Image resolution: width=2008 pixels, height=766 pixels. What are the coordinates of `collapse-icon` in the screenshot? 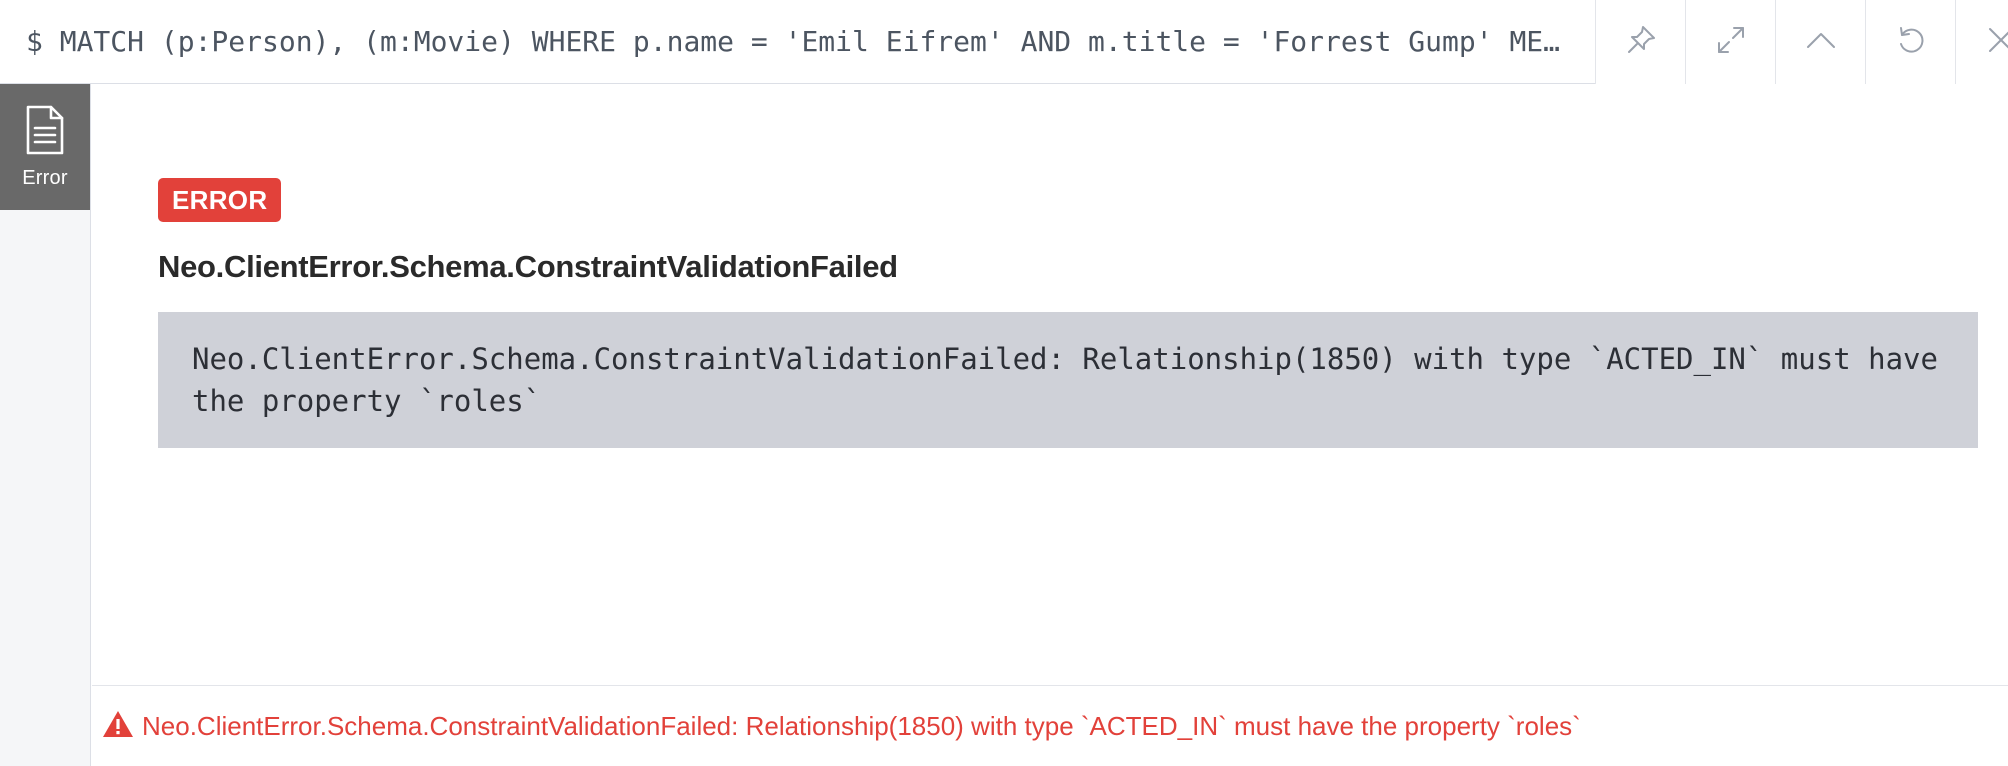 It's located at (1821, 42).